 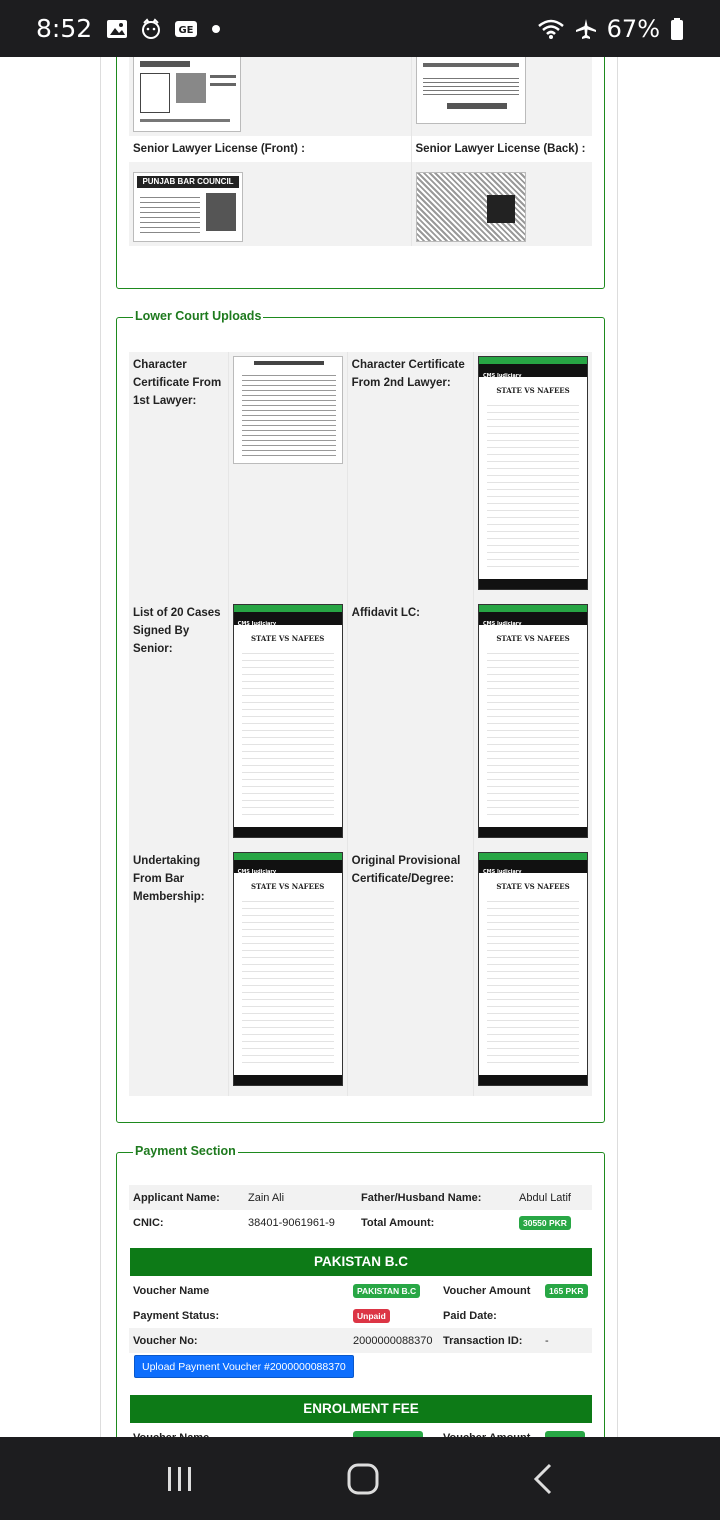 What do you see at coordinates (151, 28) in the screenshot?
I see `app-notification-icon` at bounding box center [151, 28].